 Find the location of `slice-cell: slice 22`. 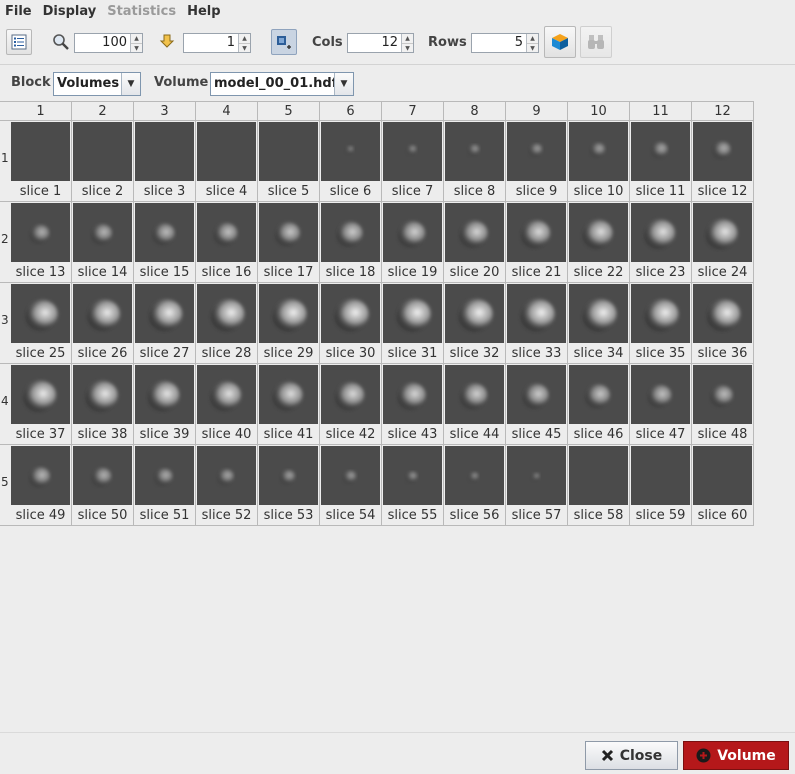

slice-cell: slice 22 is located at coordinates (599, 242).